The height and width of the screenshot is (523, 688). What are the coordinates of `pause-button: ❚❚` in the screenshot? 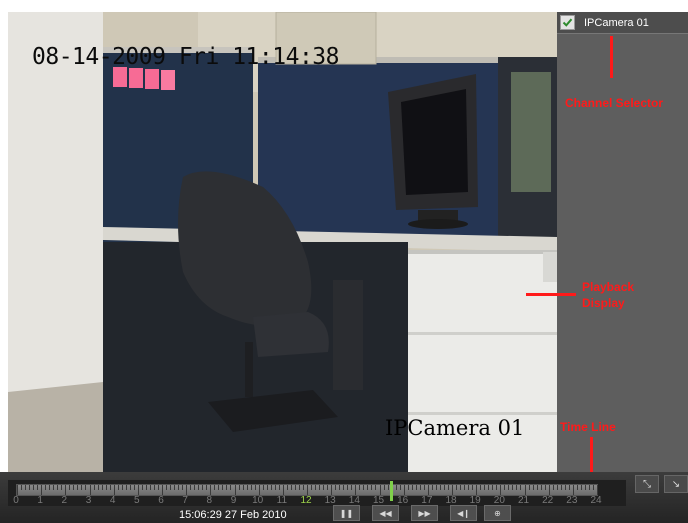 It's located at (346, 513).